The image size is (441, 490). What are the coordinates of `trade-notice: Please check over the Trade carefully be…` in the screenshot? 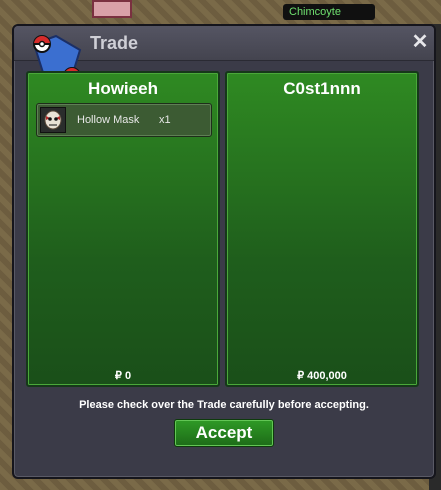 It's located at (224, 405).